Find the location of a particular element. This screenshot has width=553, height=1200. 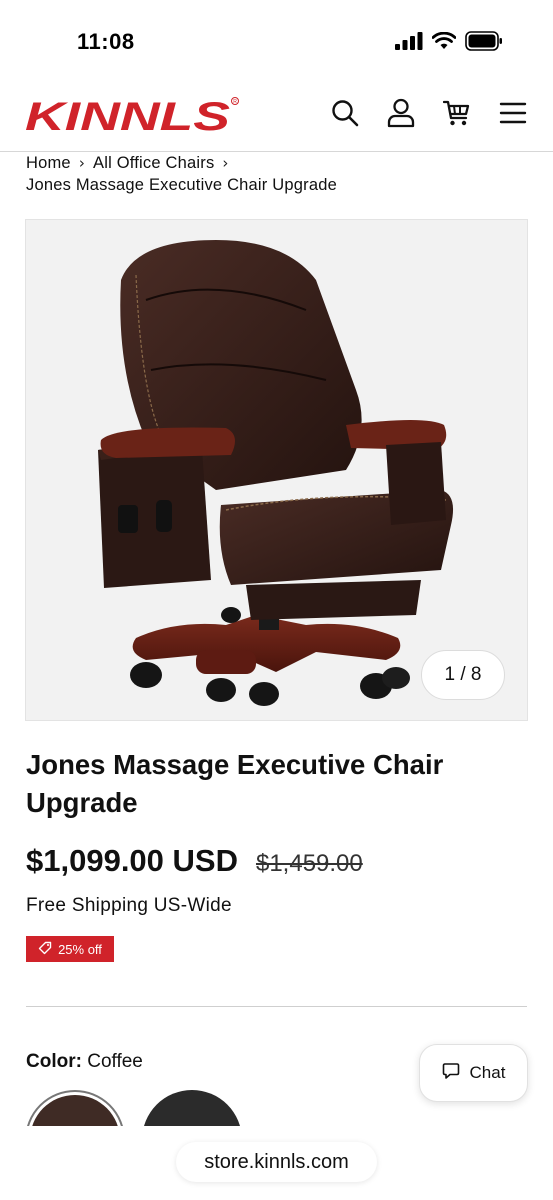

account-icon is located at coordinates (401, 113).